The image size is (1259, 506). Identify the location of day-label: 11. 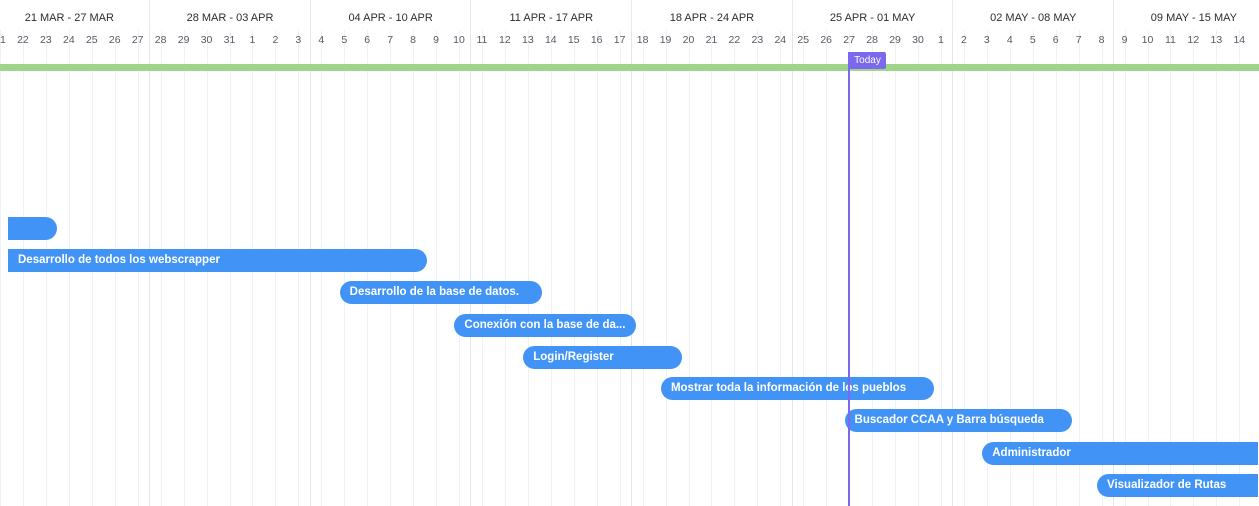
(482, 40).